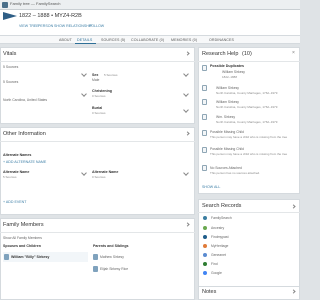 This screenshot has height=300, width=320. Describe the element at coordinates (235, 173) in the screenshot. I see `research-item-detail: This person has no sources attached.` at that location.